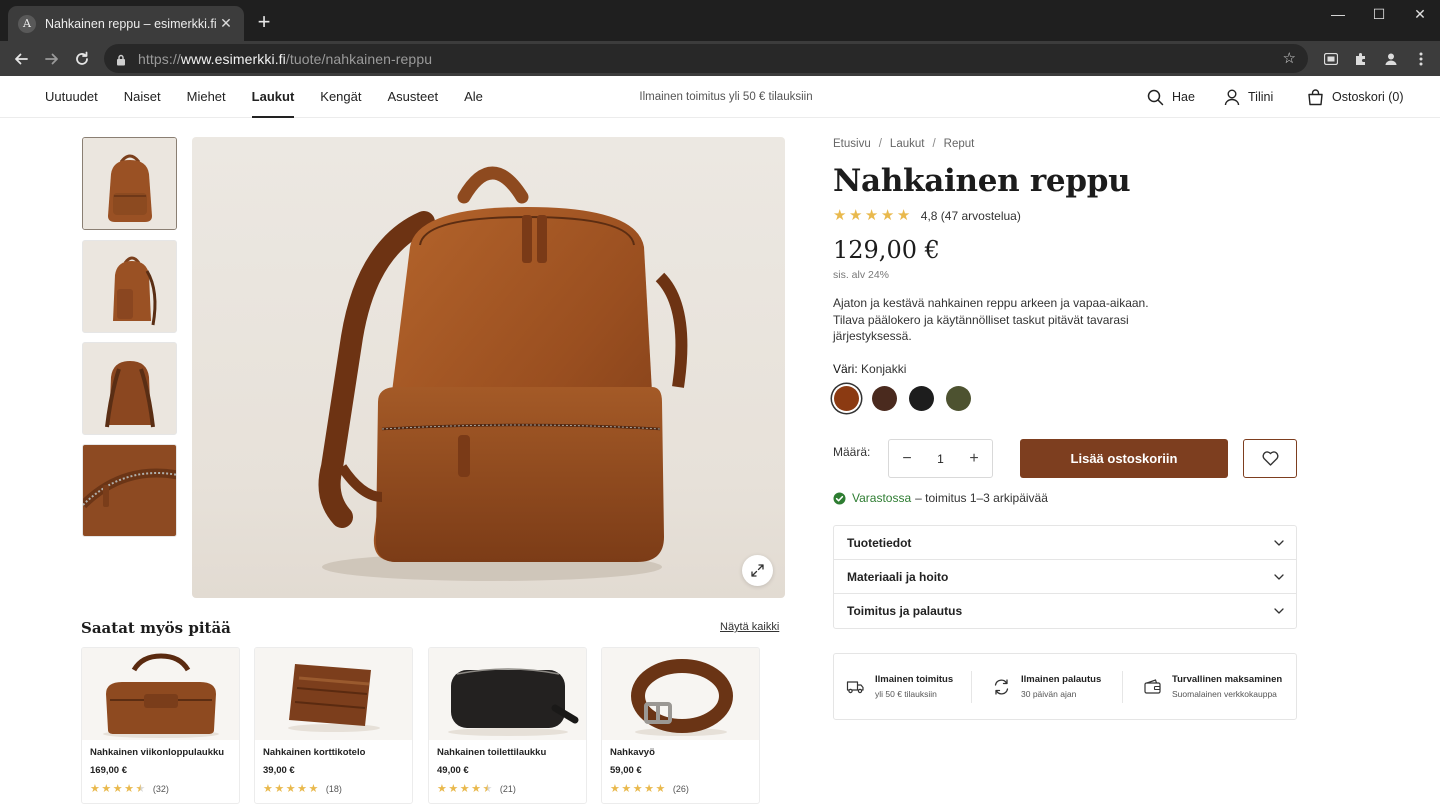 Image resolution: width=1440 pixels, height=810 pixels. I want to click on color-swatch-musta, so click(921, 398).